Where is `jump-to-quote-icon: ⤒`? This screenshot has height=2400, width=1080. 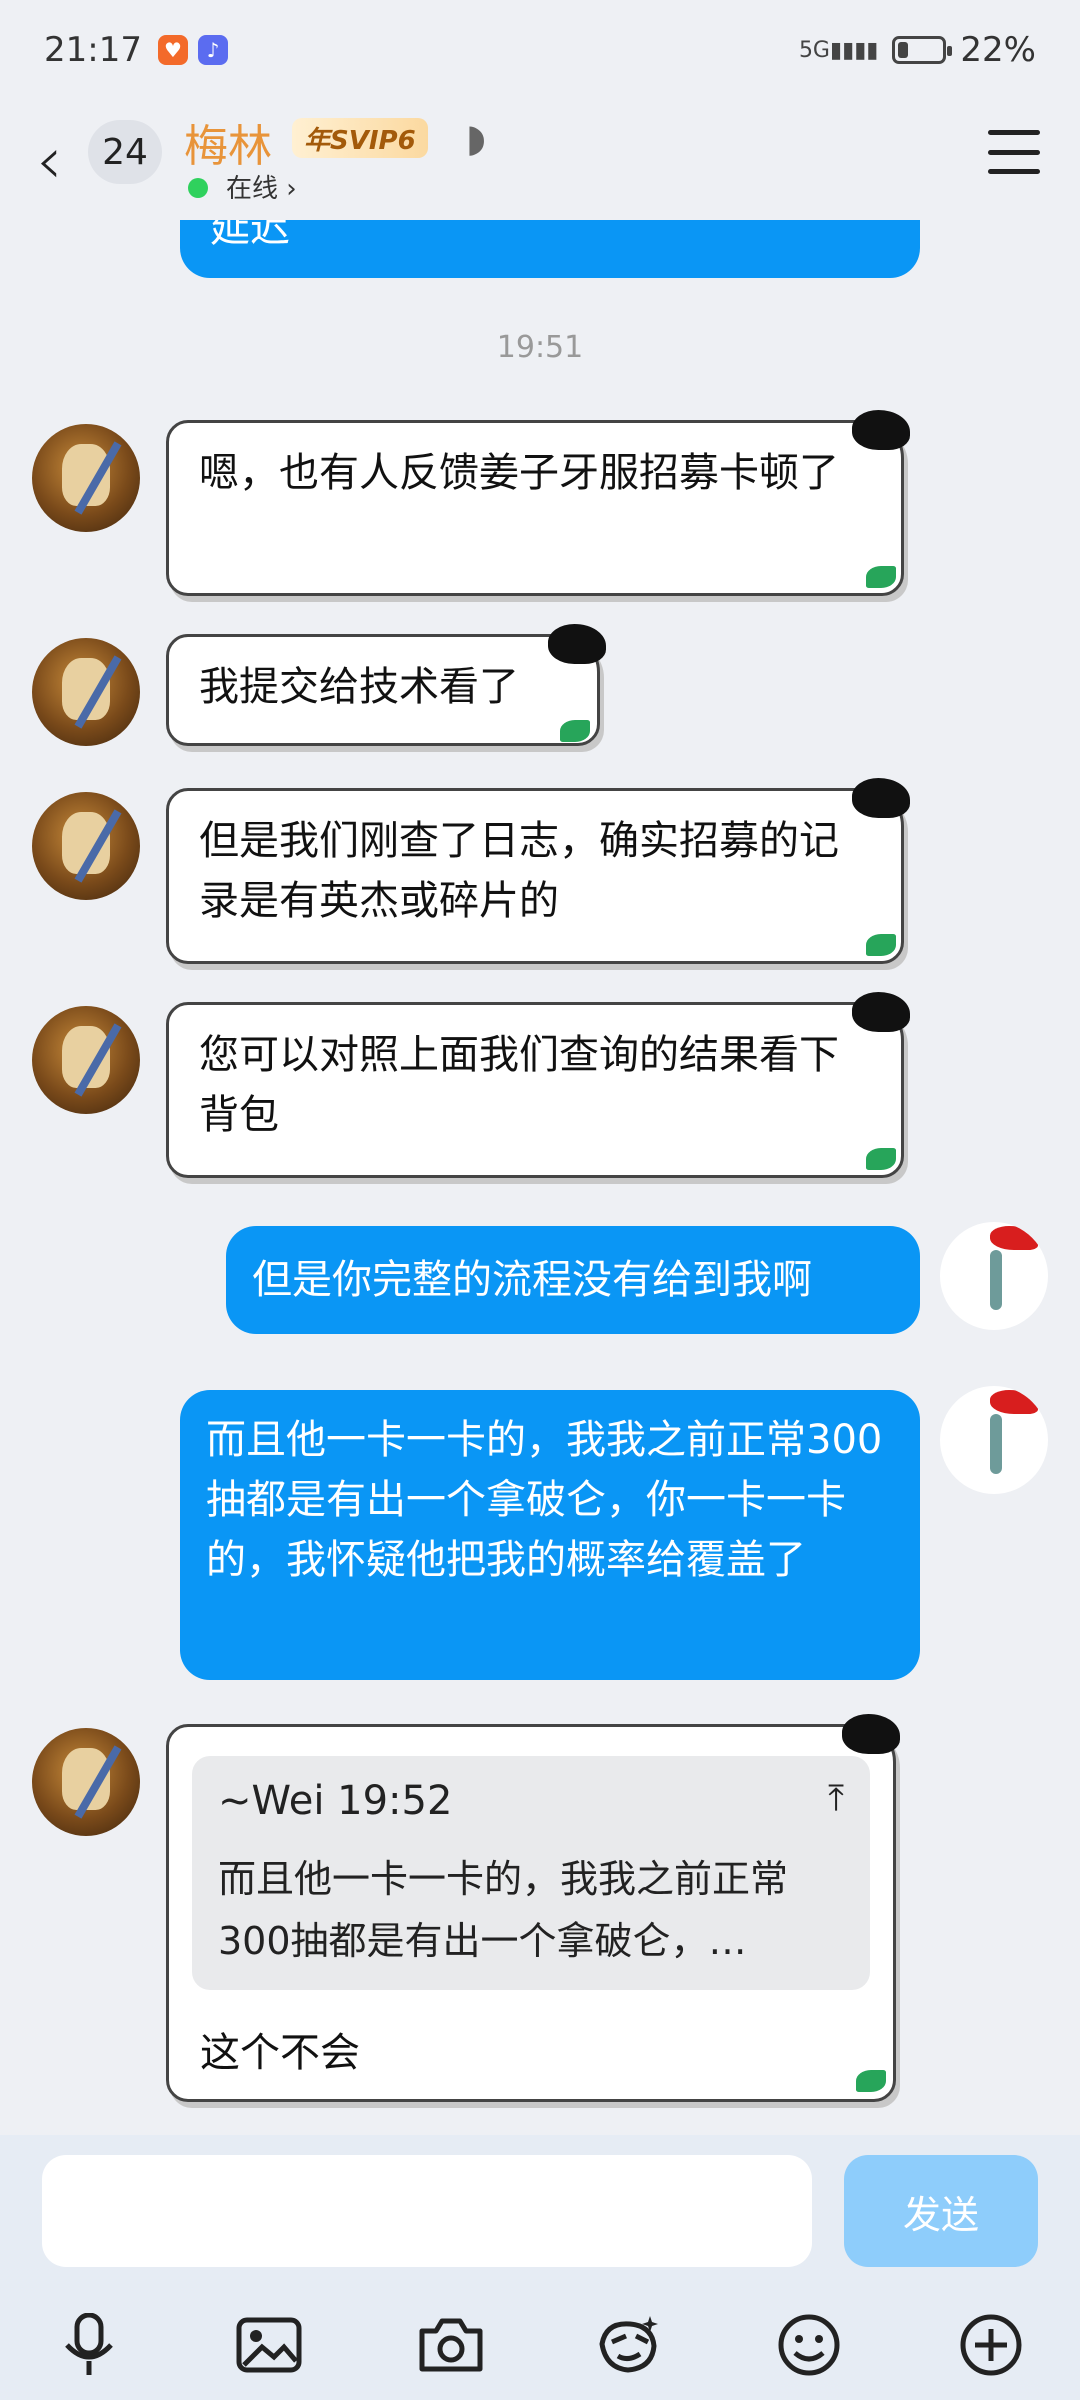
jump-to-quote-icon: ⤒ is located at coordinates (836, 1799).